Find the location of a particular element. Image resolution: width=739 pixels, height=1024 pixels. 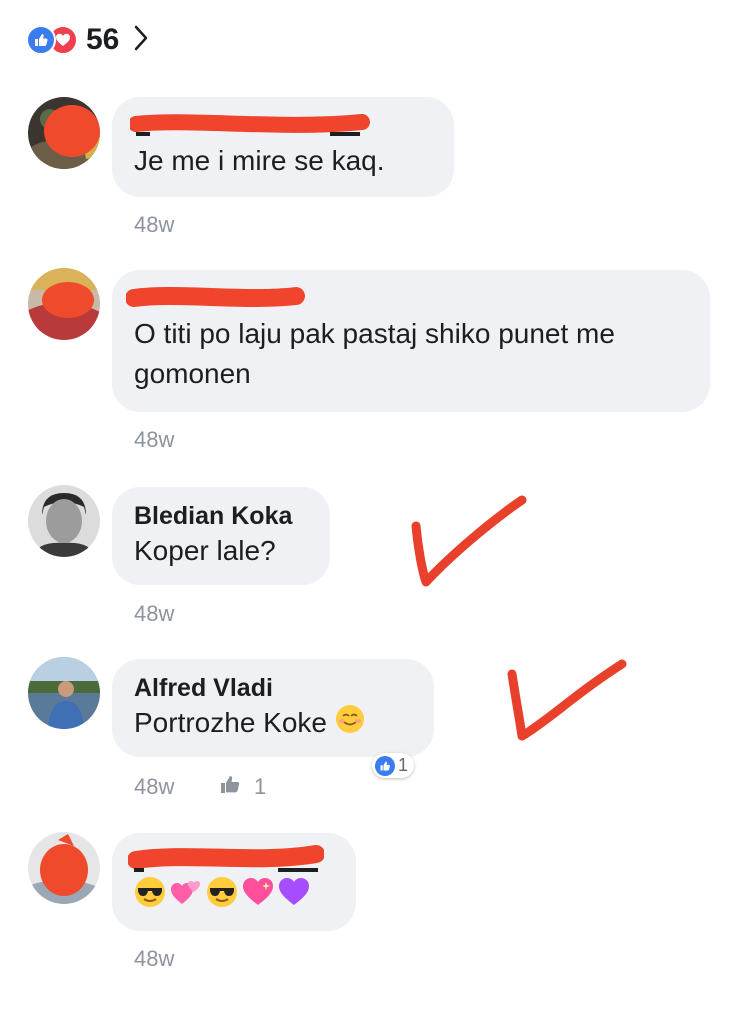

comment-bubble: Alfred Vladi Portrozhe Koke is located at coordinates (273, 708).